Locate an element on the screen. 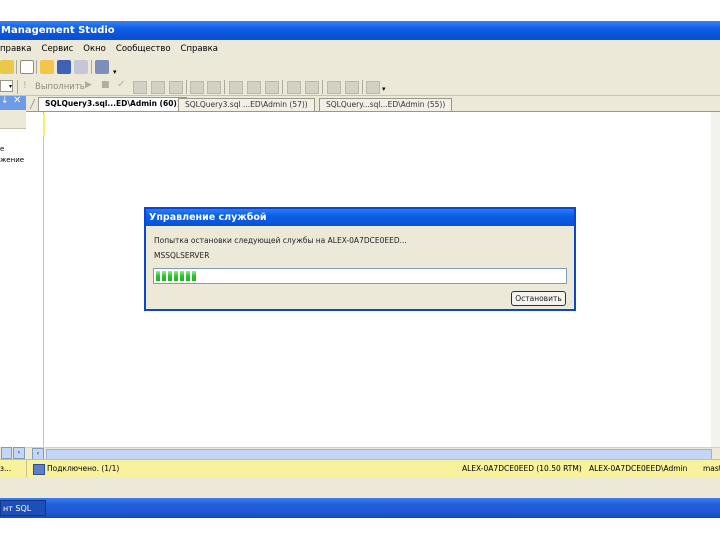  tab-query-2: SQLQuery3.sql ...ED\Admin (57)) is located at coordinates (246, 104).